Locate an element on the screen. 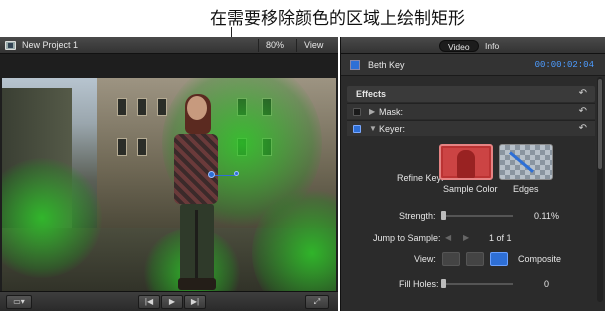 This screenshot has width=605, height=311. original-view-button is located at coordinates (475, 259).